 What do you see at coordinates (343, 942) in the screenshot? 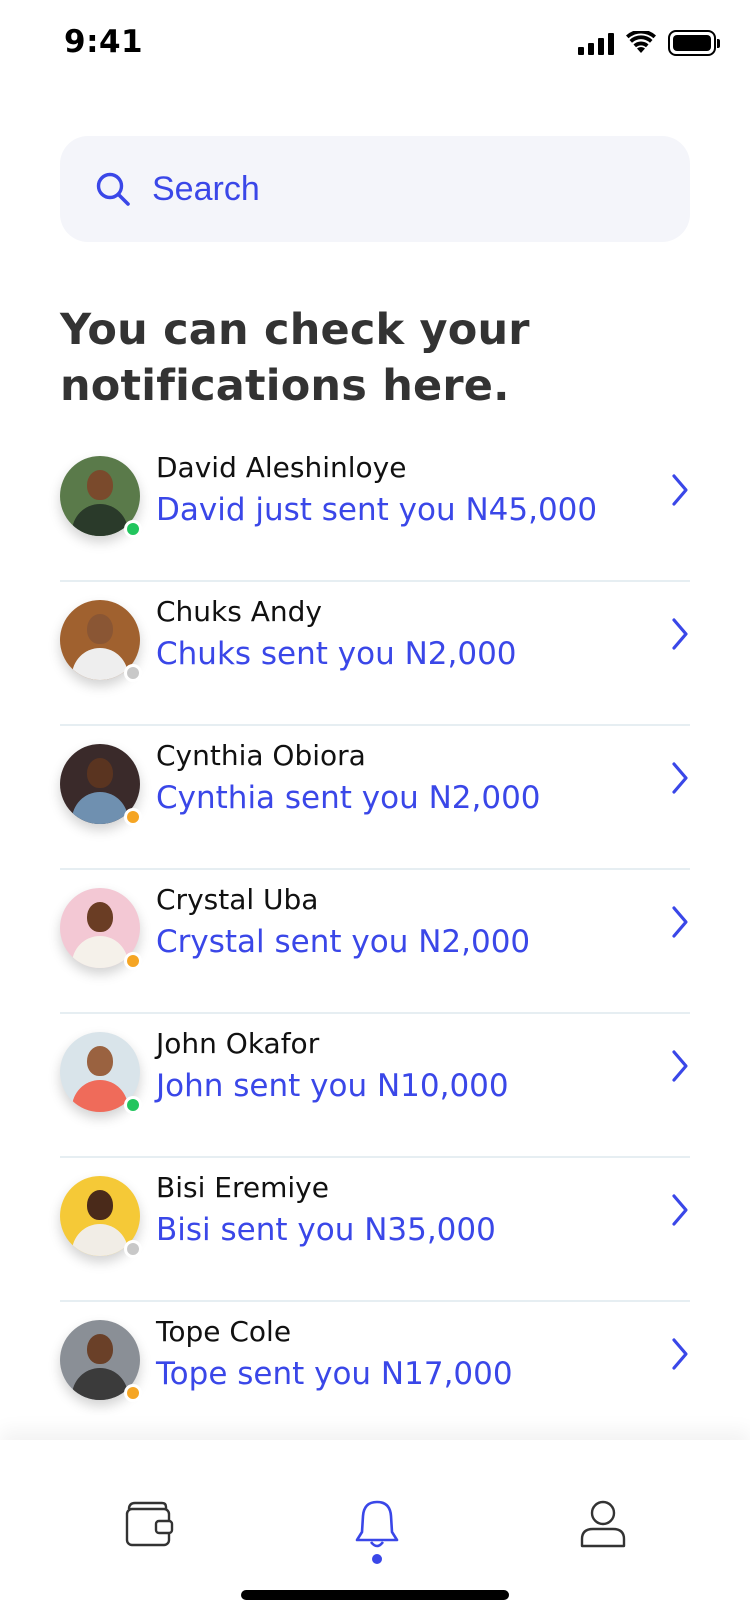
I see `notification-message: Crystal sent you N2,000` at bounding box center [343, 942].